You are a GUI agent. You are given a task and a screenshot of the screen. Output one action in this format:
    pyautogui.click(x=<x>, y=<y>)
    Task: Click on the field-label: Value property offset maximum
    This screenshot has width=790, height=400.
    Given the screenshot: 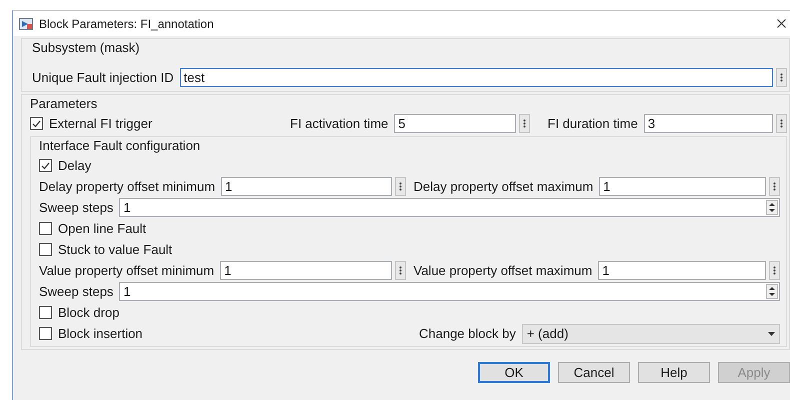 What is the action you would take?
    pyautogui.click(x=503, y=270)
    